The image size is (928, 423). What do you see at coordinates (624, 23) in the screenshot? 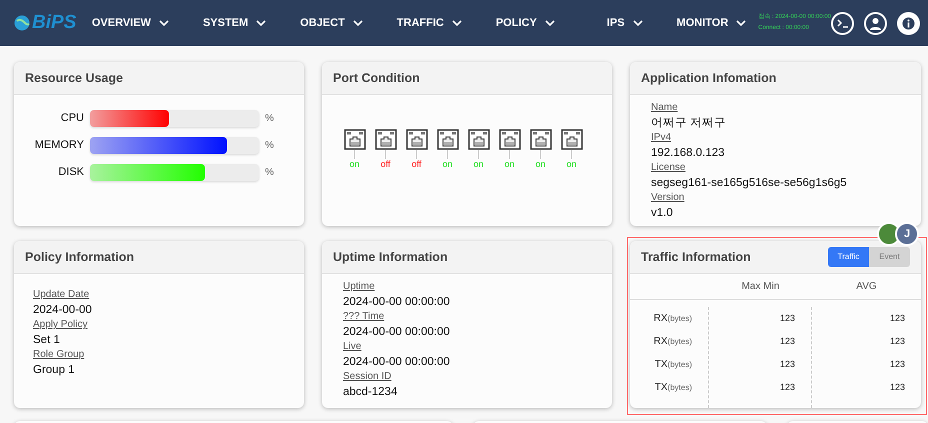
I see `nav-menu-item: IPS` at bounding box center [624, 23].